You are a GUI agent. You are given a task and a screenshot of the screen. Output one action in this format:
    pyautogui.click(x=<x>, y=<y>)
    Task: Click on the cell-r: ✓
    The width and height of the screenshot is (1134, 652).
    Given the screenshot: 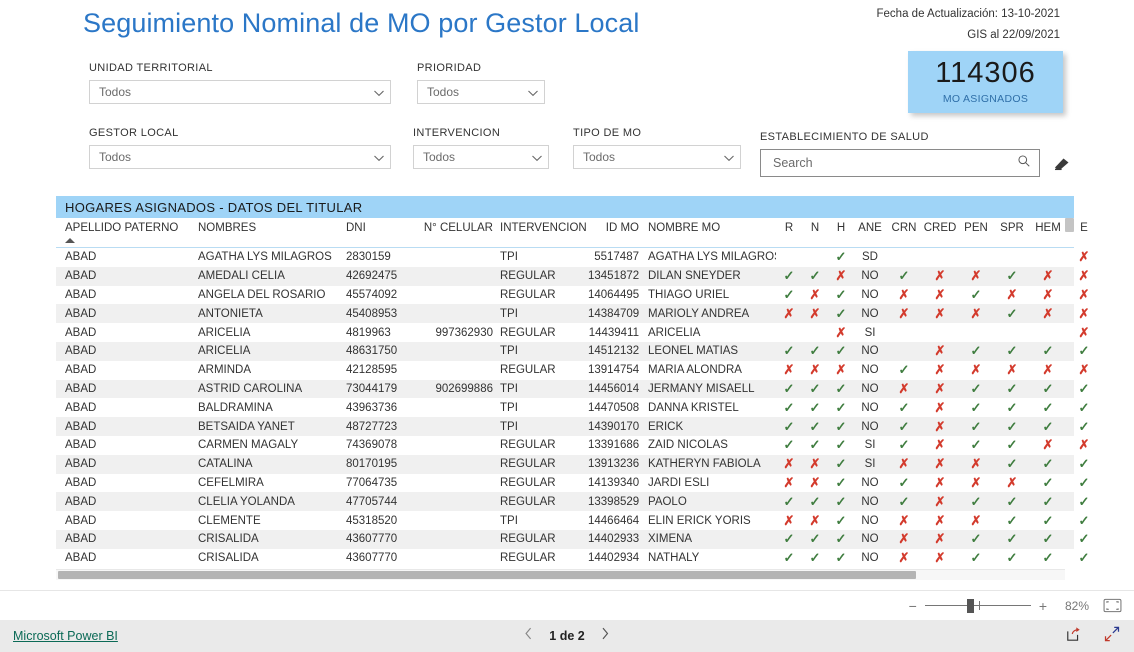 What is the action you would take?
    pyautogui.click(x=789, y=408)
    